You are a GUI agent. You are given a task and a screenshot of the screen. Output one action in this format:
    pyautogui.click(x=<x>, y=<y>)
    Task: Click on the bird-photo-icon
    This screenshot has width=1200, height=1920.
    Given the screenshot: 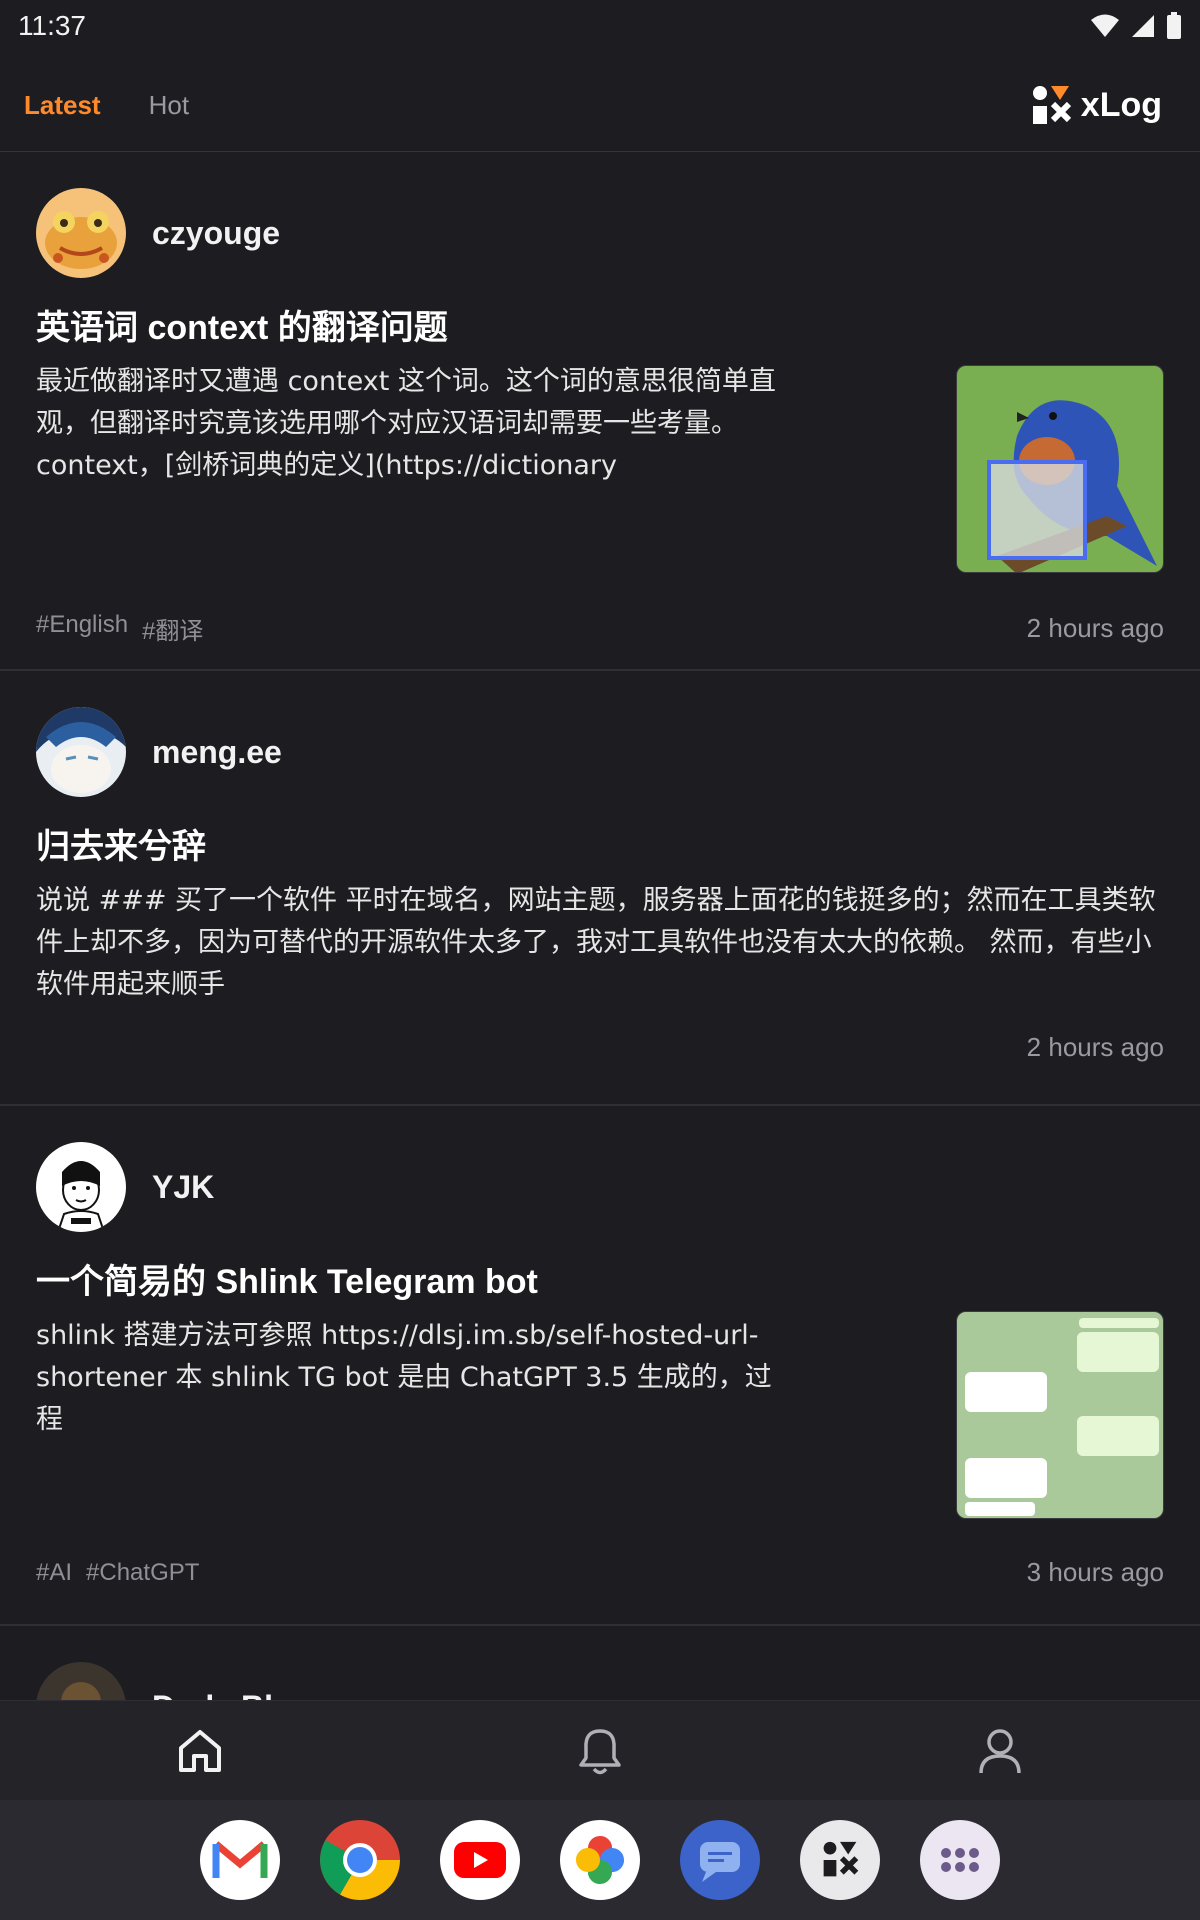 What is the action you would take?
    pyautogui.click(x=1060, y=469)
    